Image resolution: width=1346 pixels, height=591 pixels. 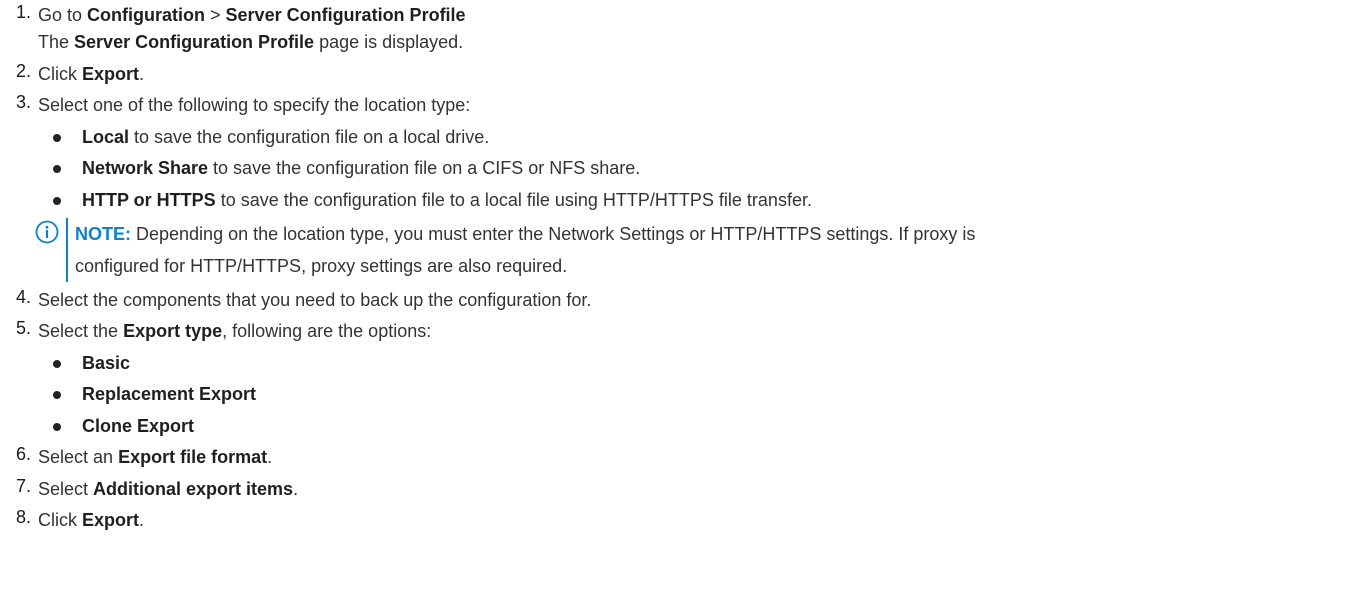 I want to click on export-type-list: Basic Replacement Export Clone Export, so click(x=692, y=395).